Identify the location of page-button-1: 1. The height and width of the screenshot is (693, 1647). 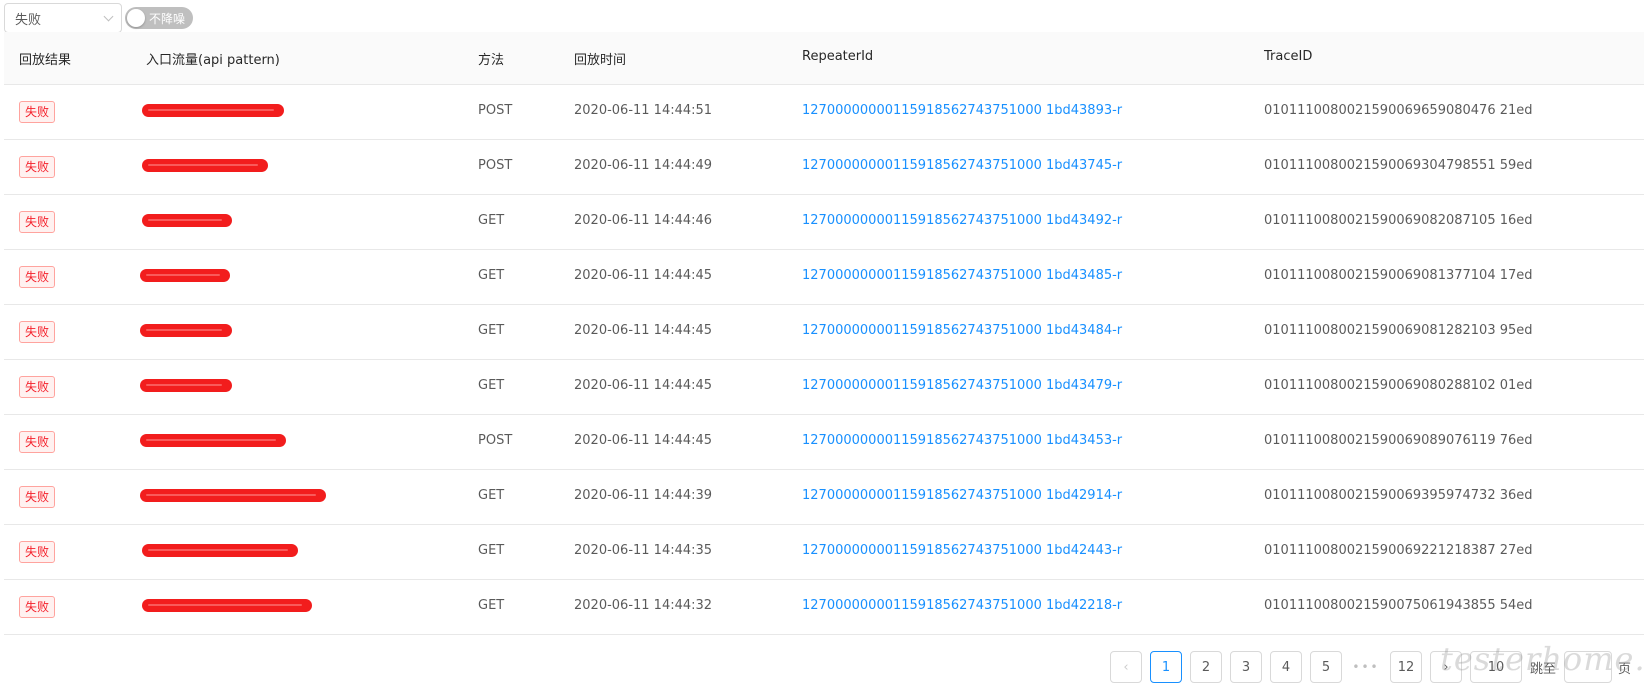
(1166, 667).